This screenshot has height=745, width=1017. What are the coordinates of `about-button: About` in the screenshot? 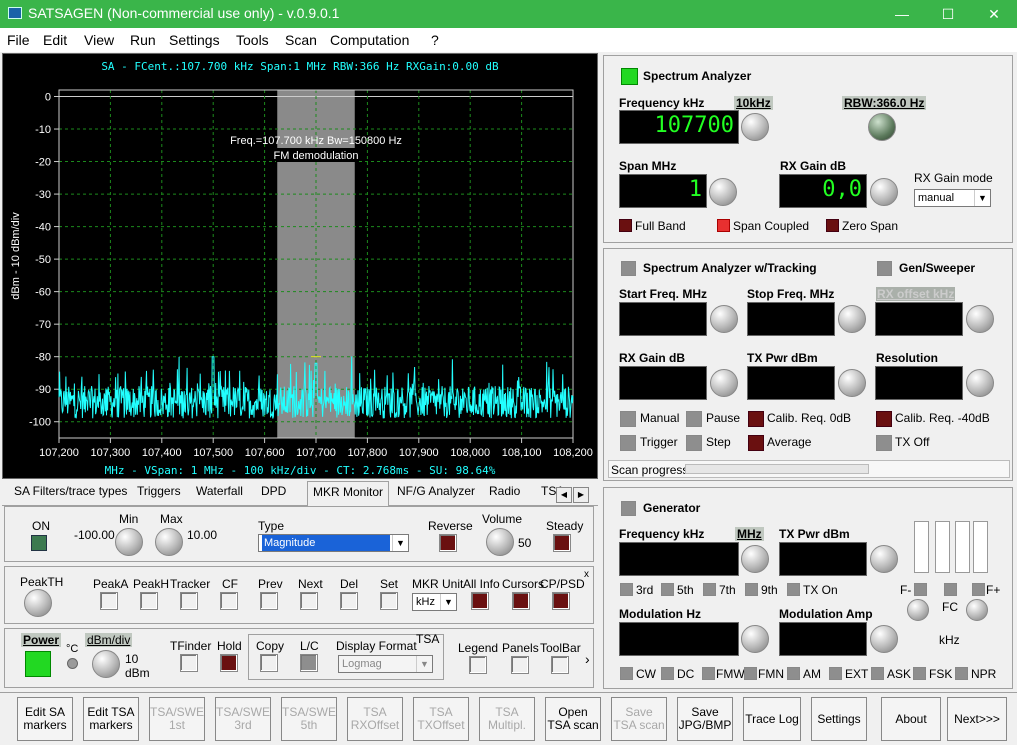 It's located at (911, 719).